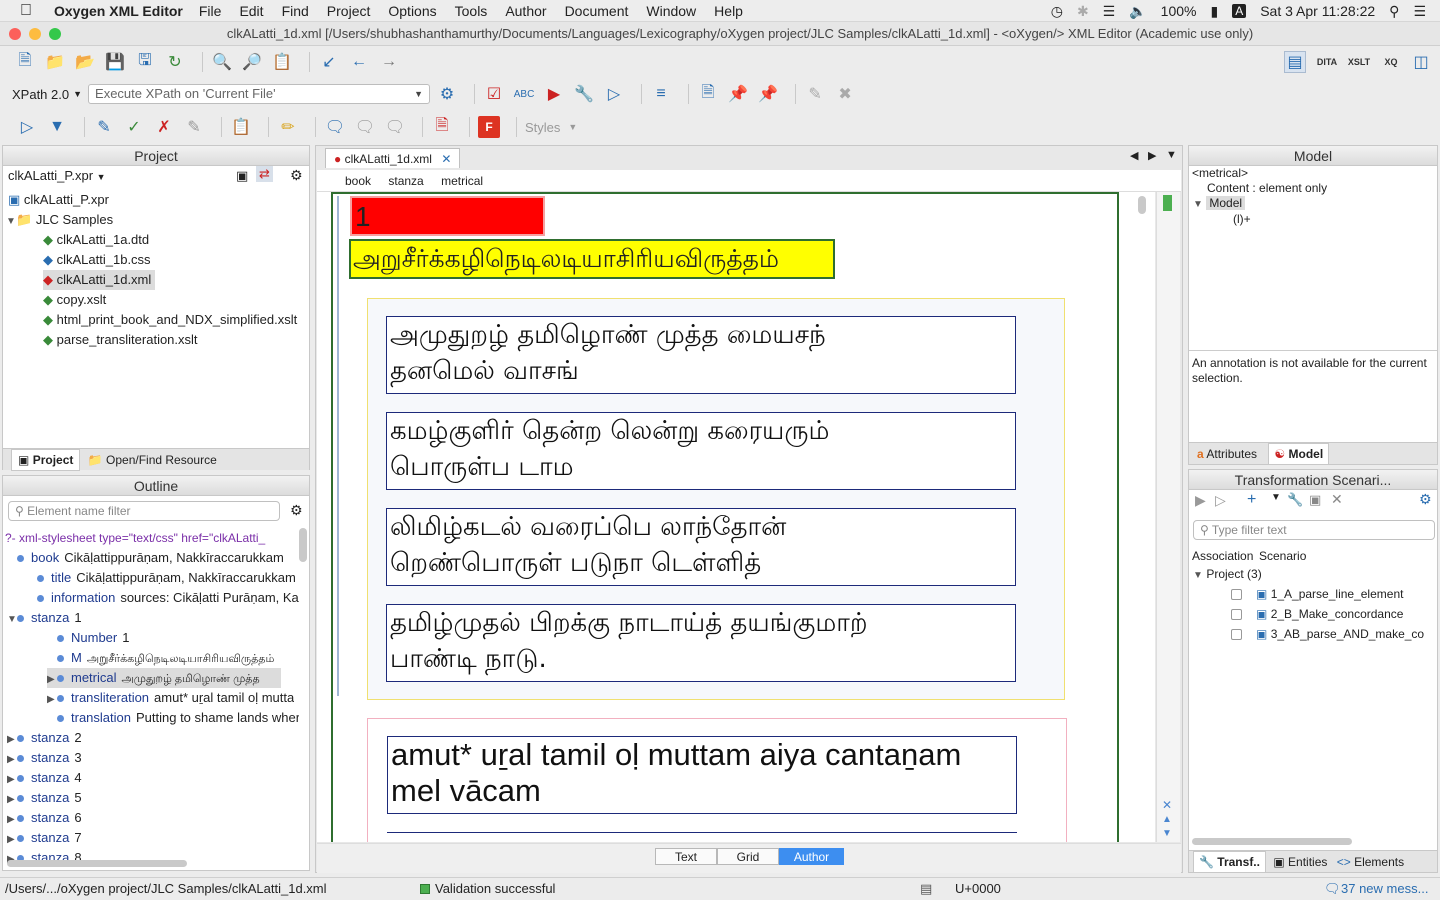  What do you see at coordinates (748, 856) in the screenshot?
I see `mode-tab-grid: Grid` at bounding box center [748, 856].